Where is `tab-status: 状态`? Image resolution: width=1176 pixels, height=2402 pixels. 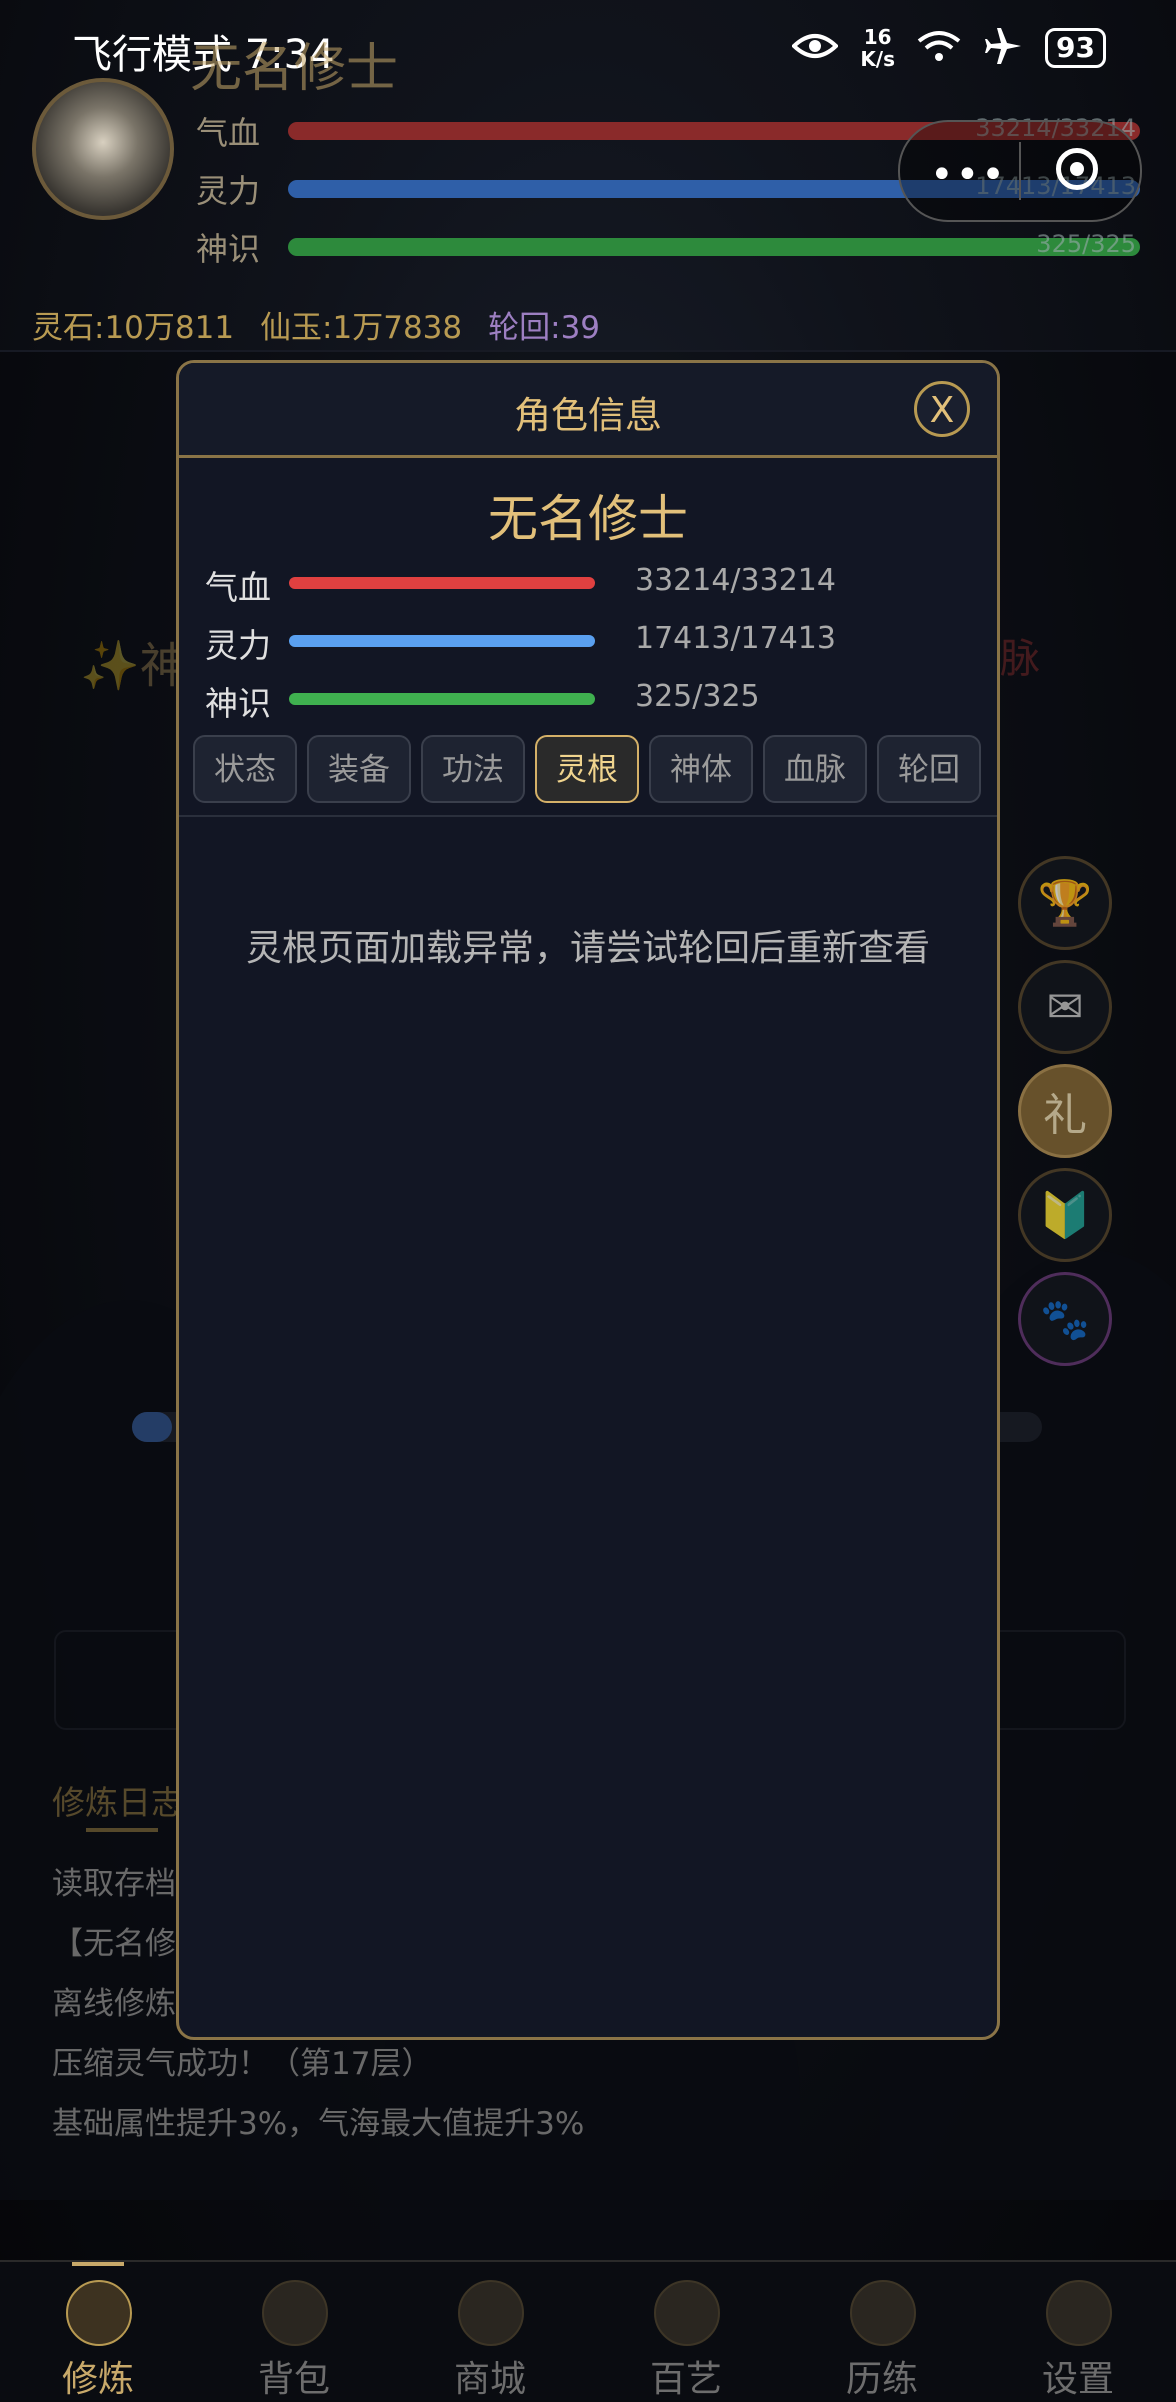
tab-status: 状态 is located at coordinates (245, 769).